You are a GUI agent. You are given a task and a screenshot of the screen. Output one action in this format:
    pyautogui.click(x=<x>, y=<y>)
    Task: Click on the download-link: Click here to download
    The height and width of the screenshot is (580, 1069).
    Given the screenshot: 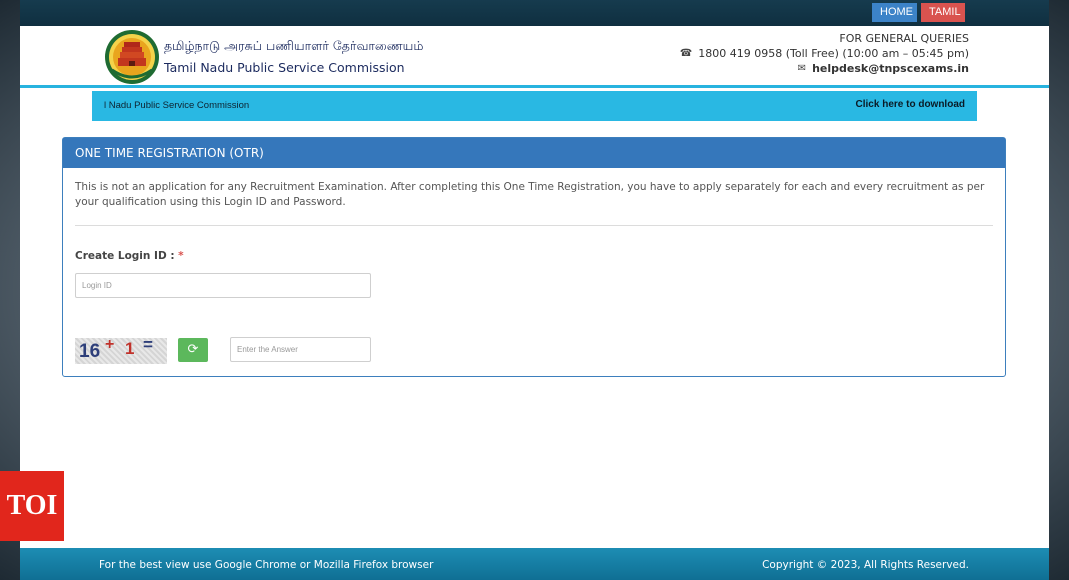 What is the action you would take?
    pyautogui.click(x=910, y=104)
    